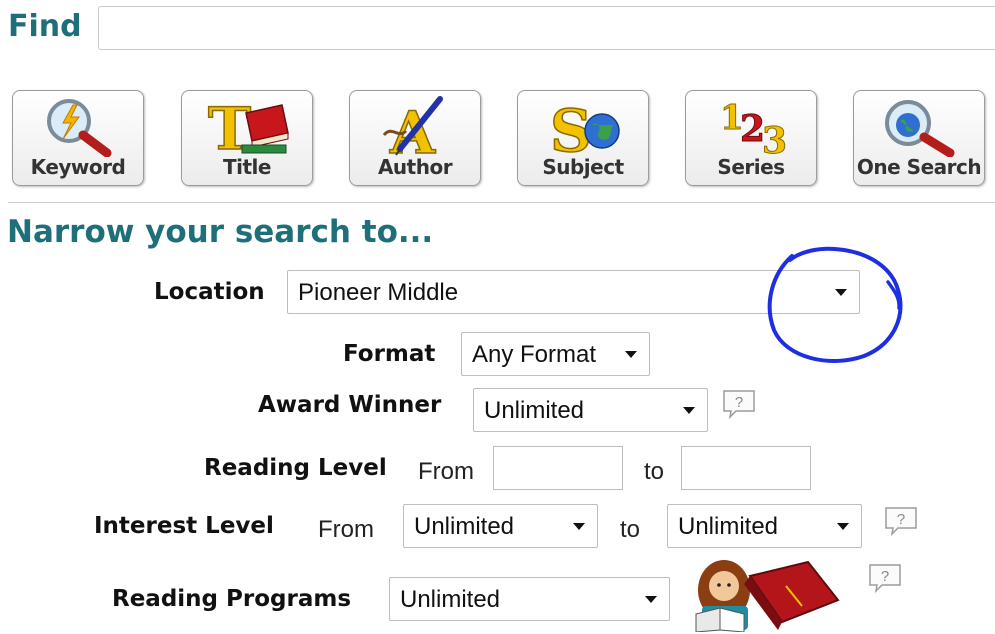 The width and height of the screenshot is (995, 634). I want to click on award-winner-help-icon: ?, so click(739, 404).